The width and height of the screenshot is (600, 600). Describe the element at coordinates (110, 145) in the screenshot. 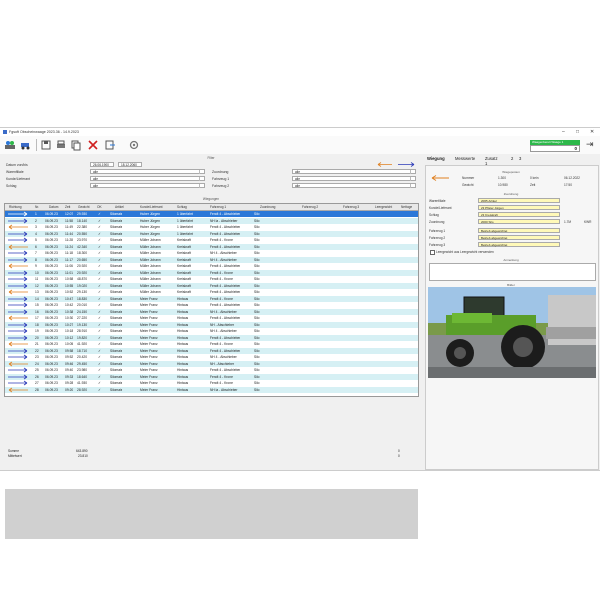

I see `export-icon` at that location.